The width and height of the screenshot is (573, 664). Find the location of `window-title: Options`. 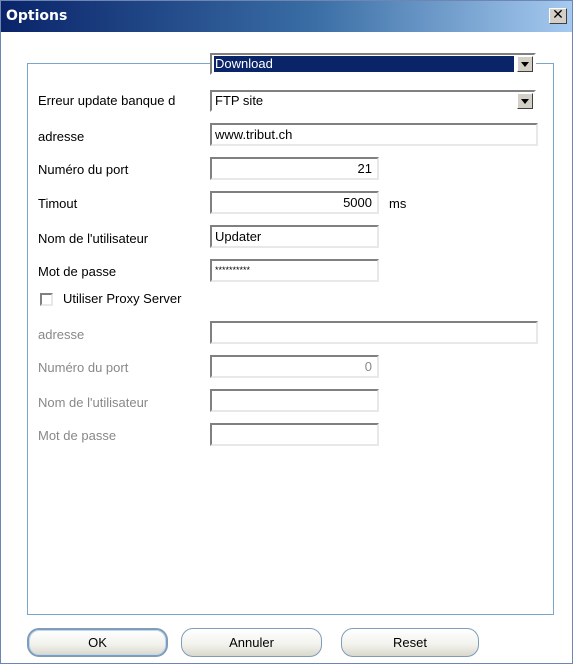

window-title: Options is located at coordinates (37, 16).